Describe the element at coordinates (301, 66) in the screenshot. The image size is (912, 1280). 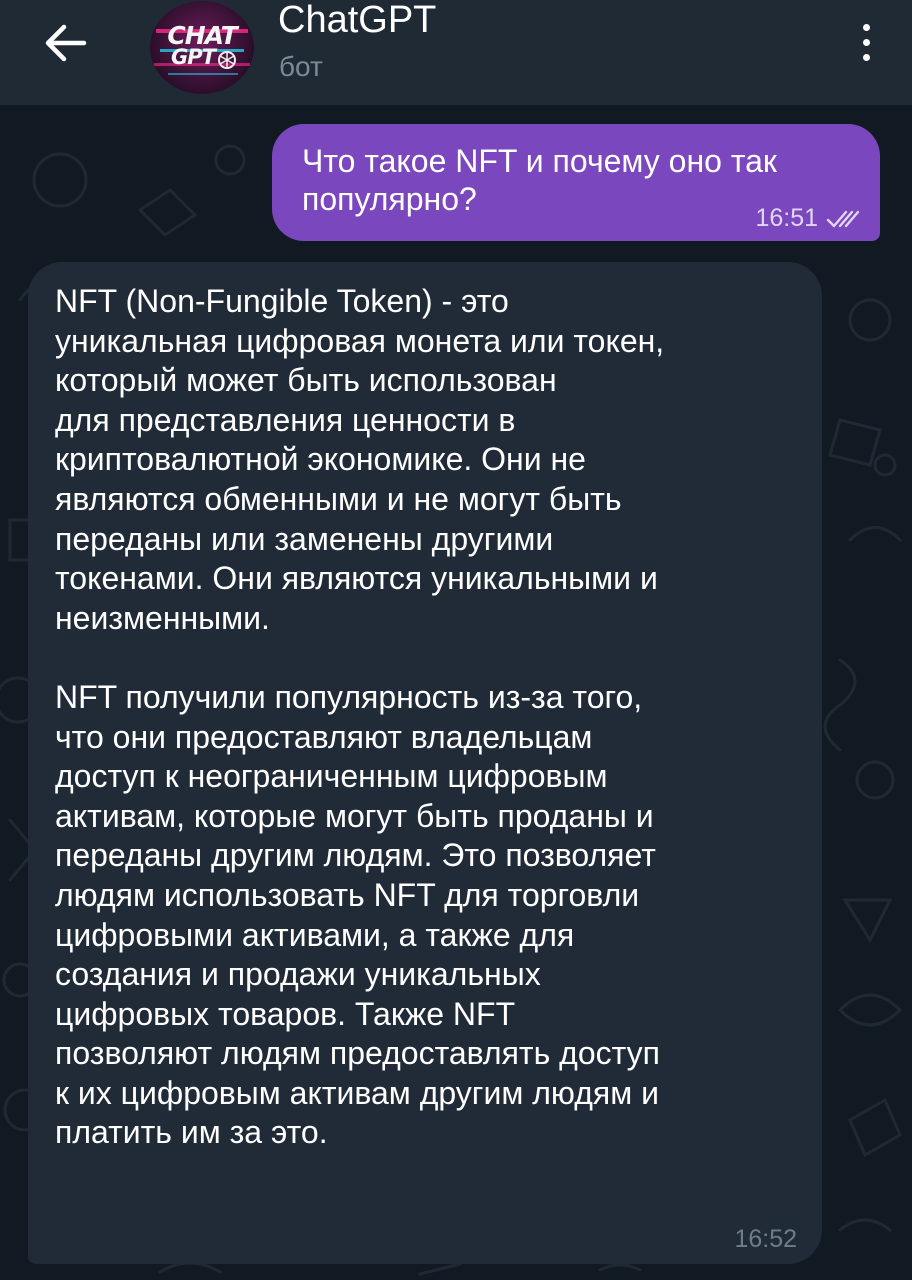
I see `chat-subtitle: бот` at that location.